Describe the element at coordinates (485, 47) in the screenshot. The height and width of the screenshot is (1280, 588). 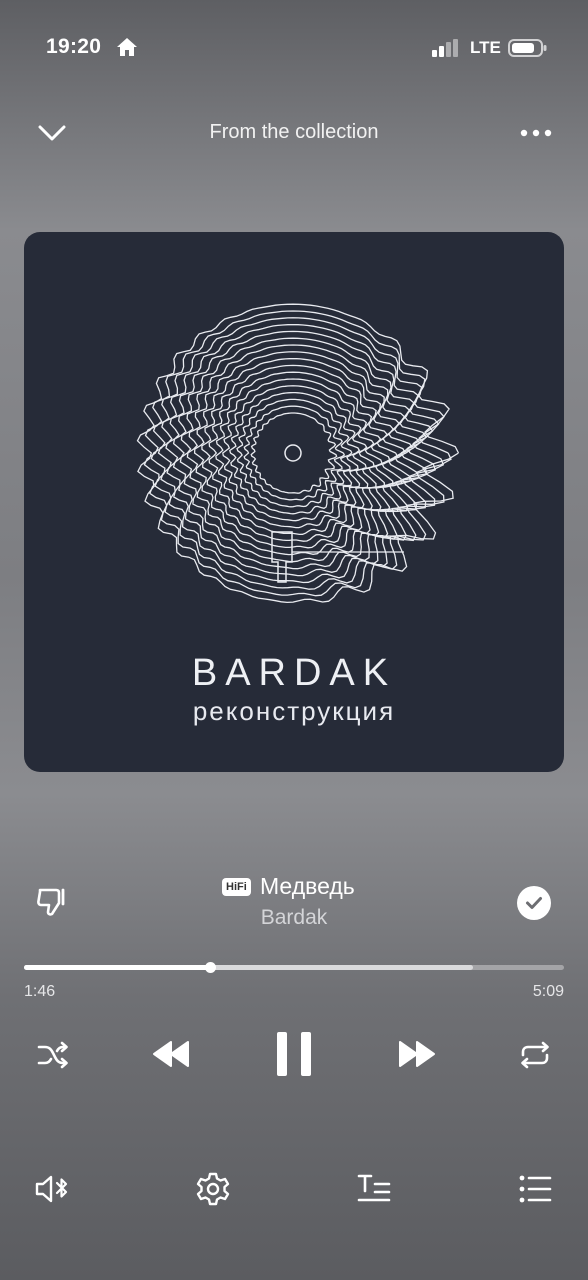
I see `network-type-label: LTE` at that location.